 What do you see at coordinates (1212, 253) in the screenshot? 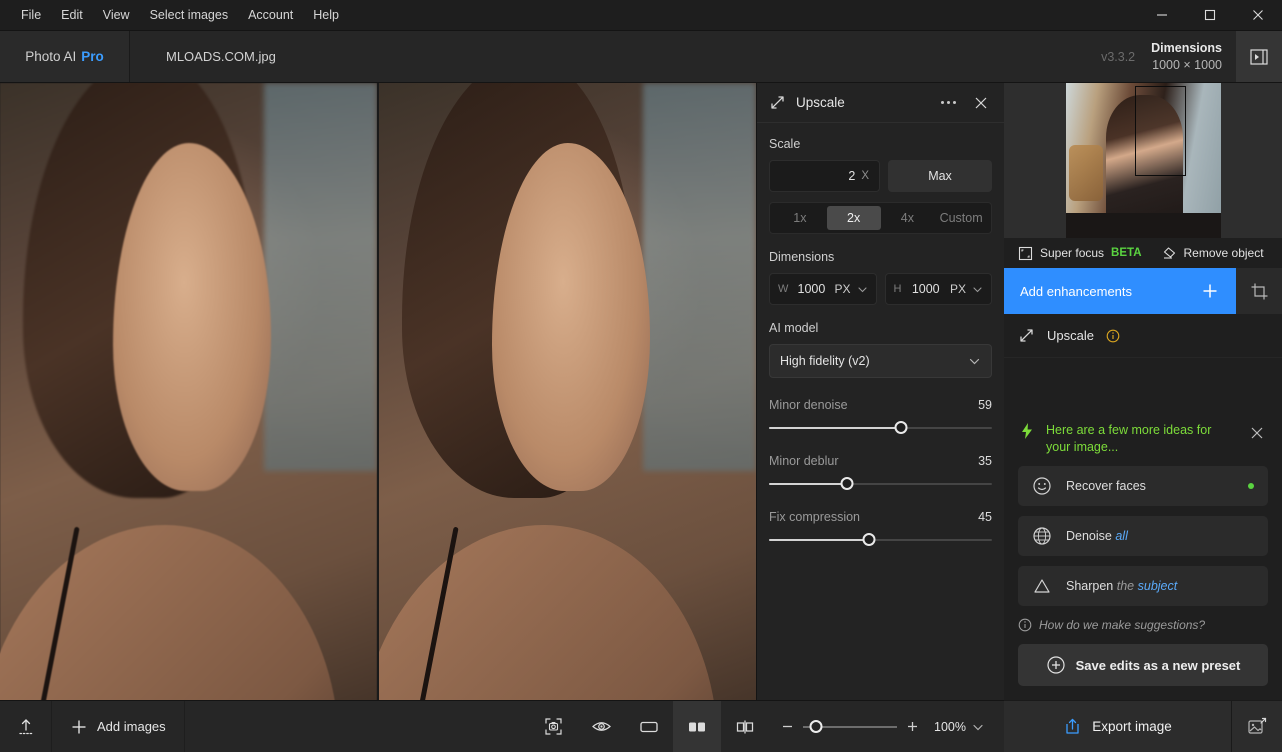
I see `remove-object-button: Remove object` at bounding box center [1212, 253].